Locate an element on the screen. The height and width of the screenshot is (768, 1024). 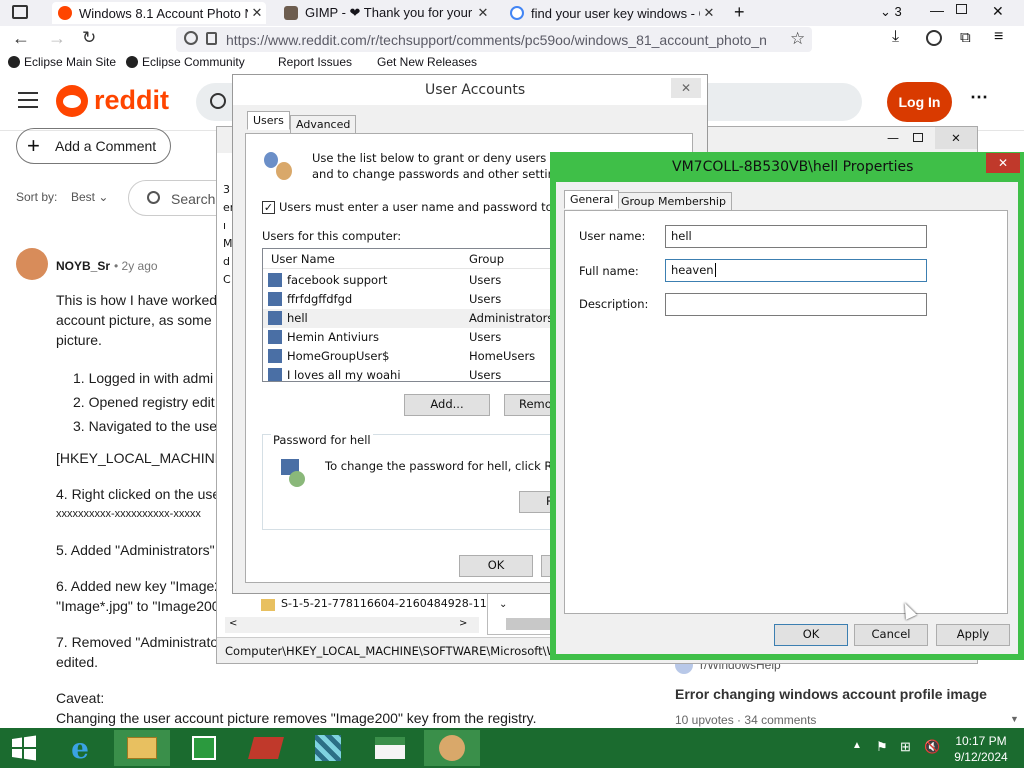
bookmark-star-icon: ☆ is located at coordinates (797, 39).